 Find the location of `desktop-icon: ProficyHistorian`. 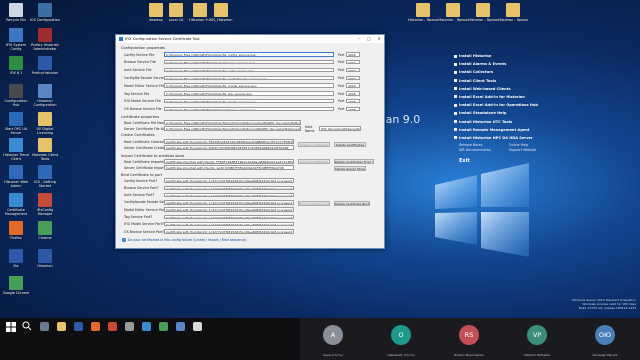

desktop-icon: ProficyHistorian is located at coordinates (45, 65).